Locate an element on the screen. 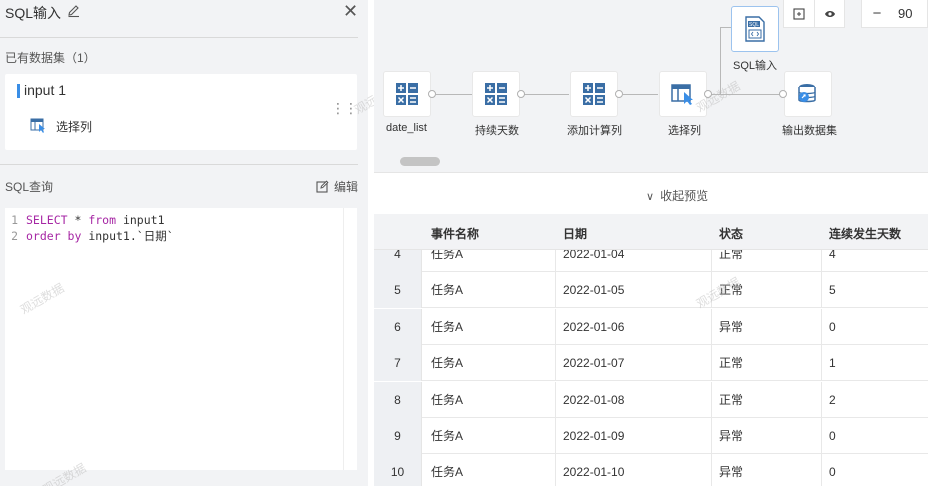 This screenshot has width=928, height=486. collapse-preview-button: ∨ 收起预览 is located at coordinates (677, 195).